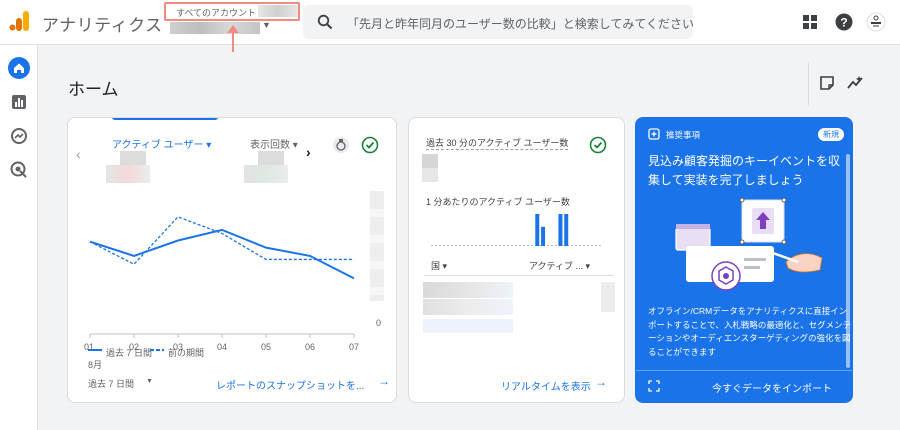 The width and height of the screenshot is (900, 430). What do you see at coordinates (354, 347) in the screenshot?
I see `x-tick-label: 07` at bounding box center [354, 347].